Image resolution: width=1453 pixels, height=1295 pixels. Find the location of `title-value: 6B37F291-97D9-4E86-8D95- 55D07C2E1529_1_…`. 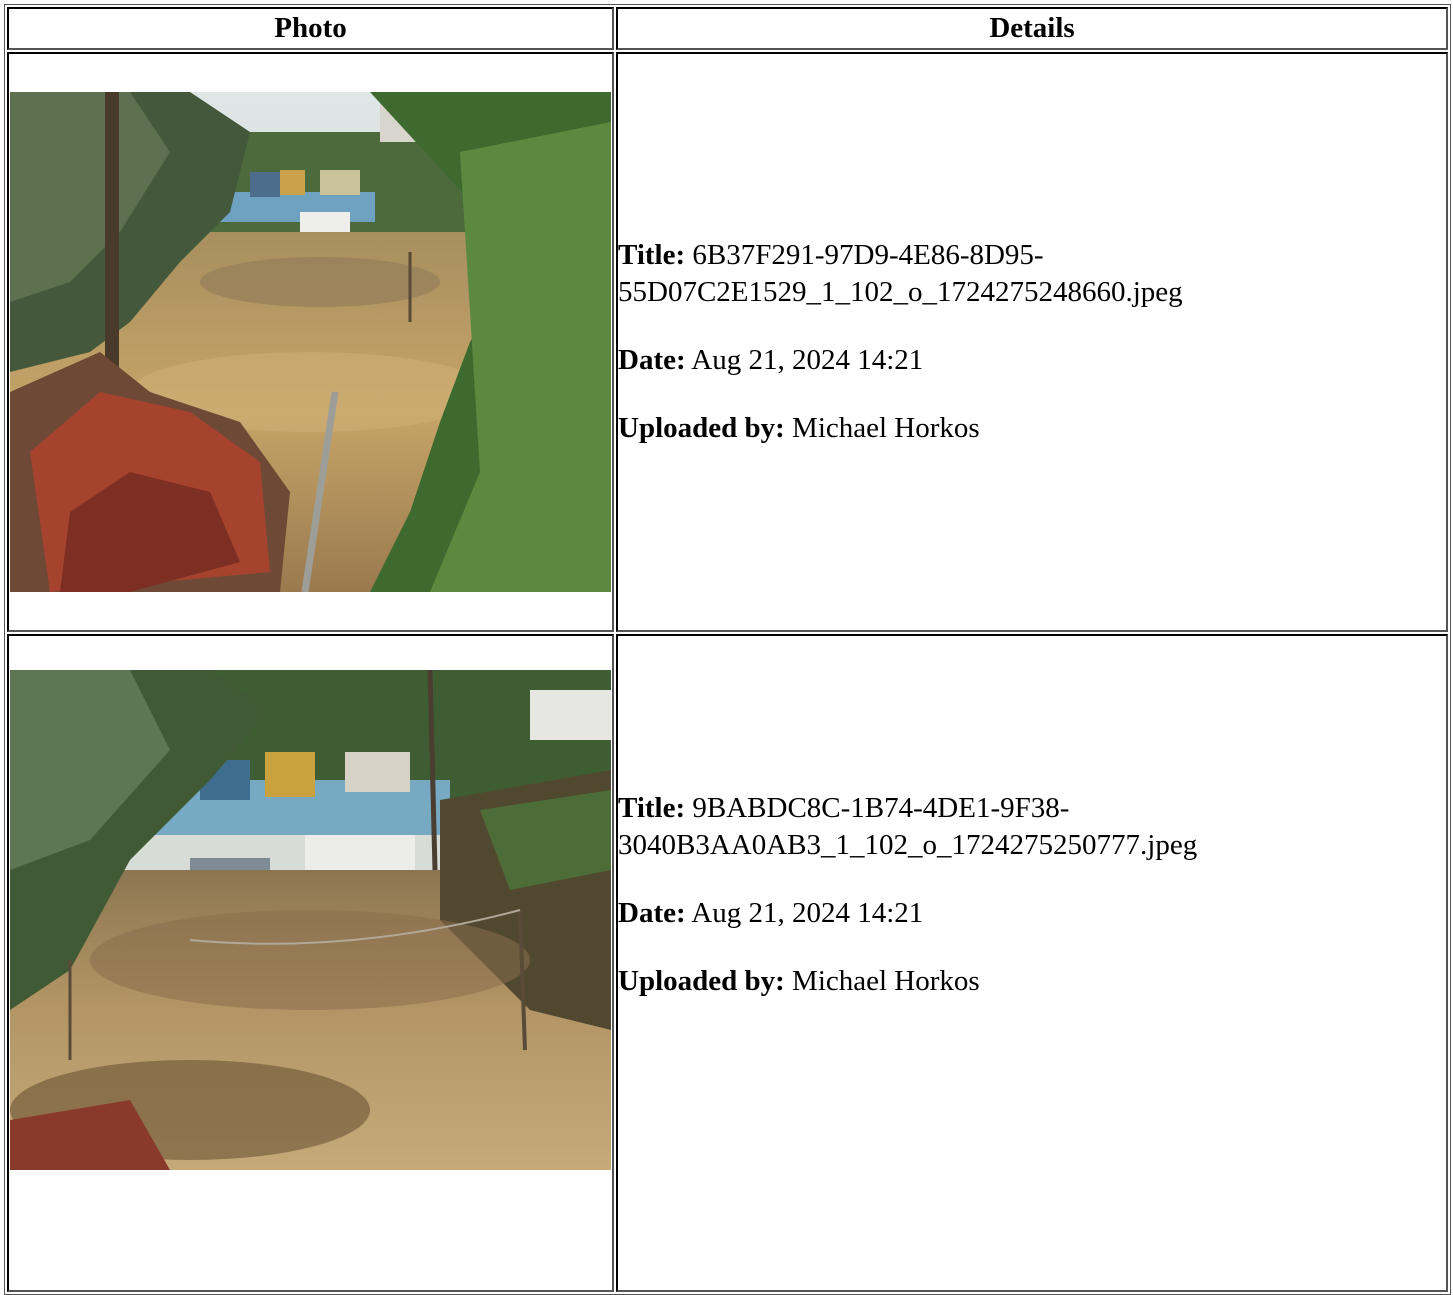

title-value: 6B37F291-97D9-4E86-8D95- 55D07C2E1529_1_… is located at coordinates (900, 273).